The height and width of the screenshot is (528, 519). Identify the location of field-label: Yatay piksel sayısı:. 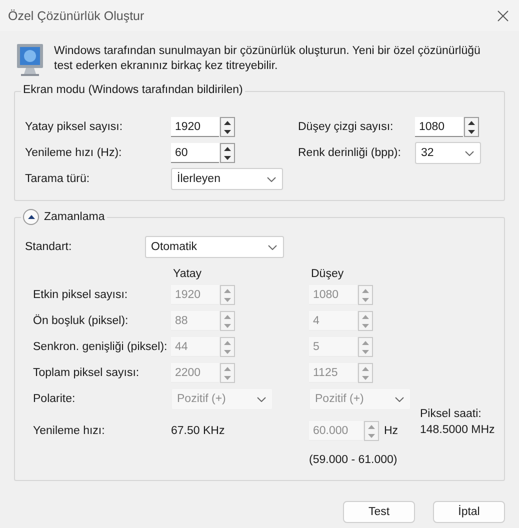
(74, 127).